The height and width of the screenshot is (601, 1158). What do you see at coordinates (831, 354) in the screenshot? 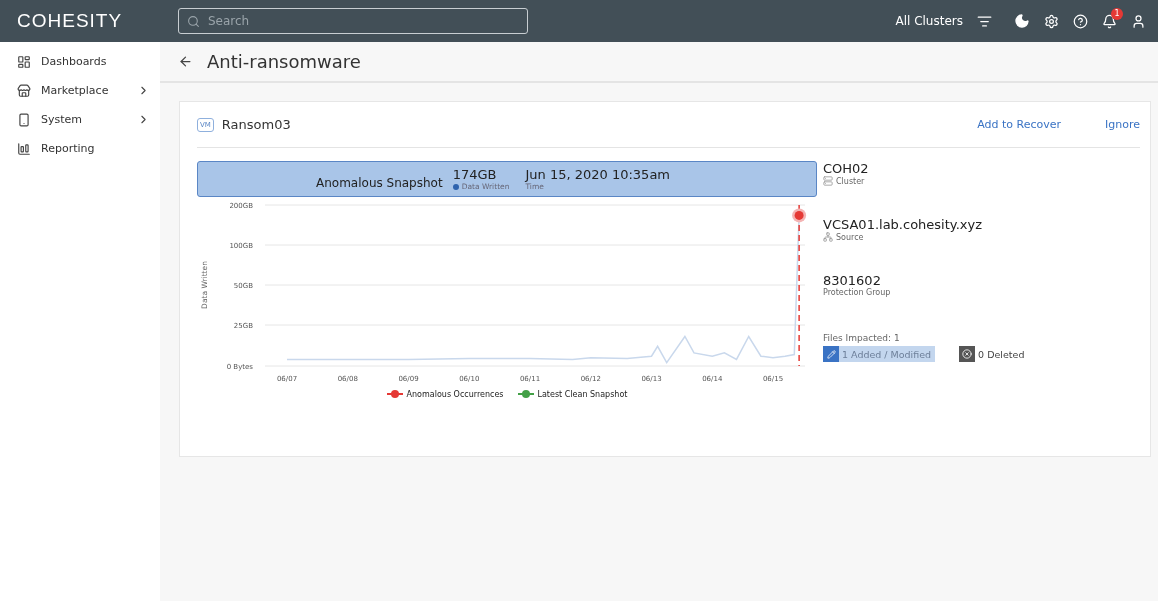
I see `pencil-icon` at bounding box center [831, 354].